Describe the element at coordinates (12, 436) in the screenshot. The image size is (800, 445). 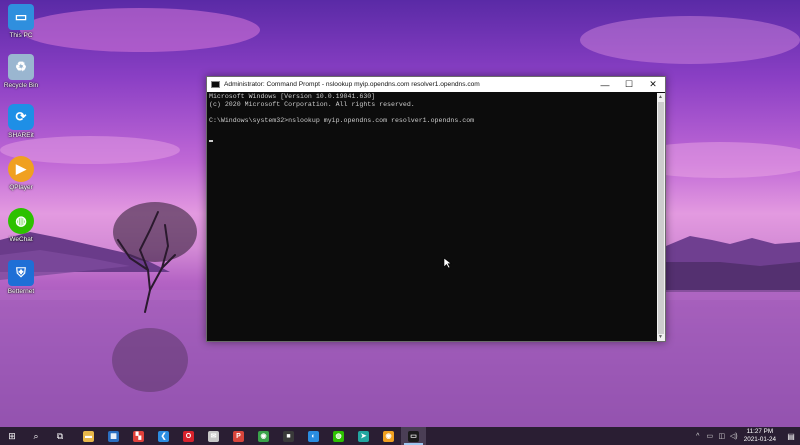
I see `windows-start-icon: ⊞` at that location.